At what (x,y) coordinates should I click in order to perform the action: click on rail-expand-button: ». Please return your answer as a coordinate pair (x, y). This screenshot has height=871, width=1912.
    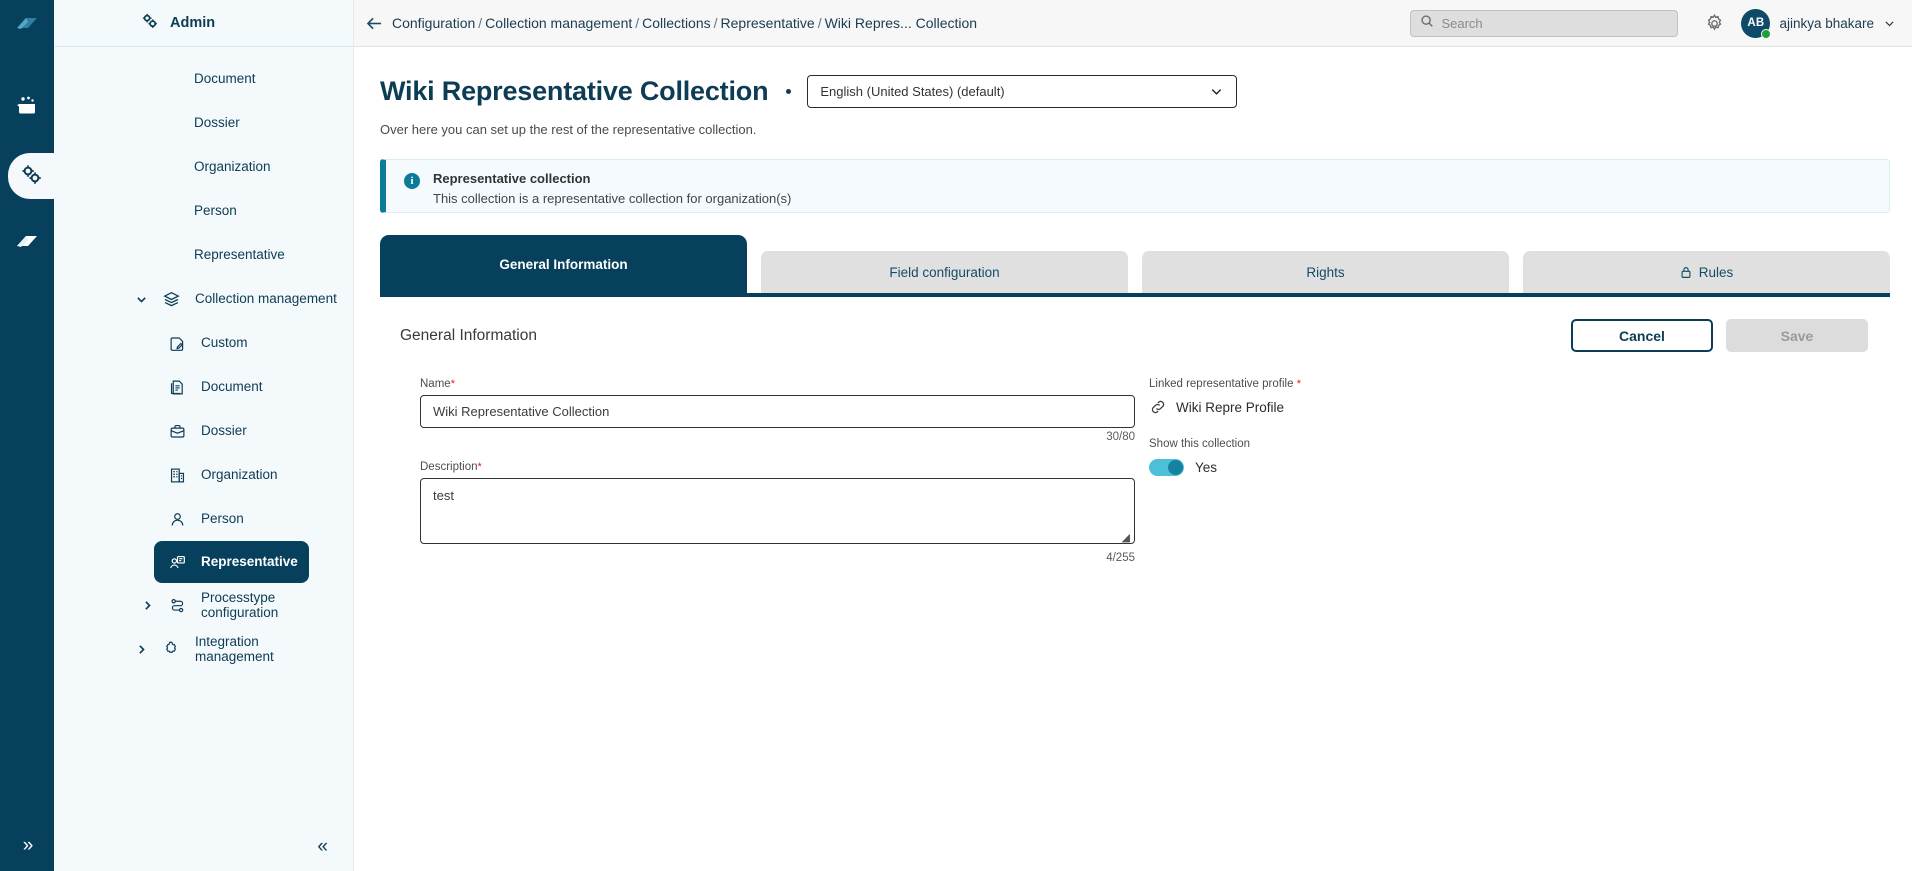
    Looking at the image, I should click on (27, 846).